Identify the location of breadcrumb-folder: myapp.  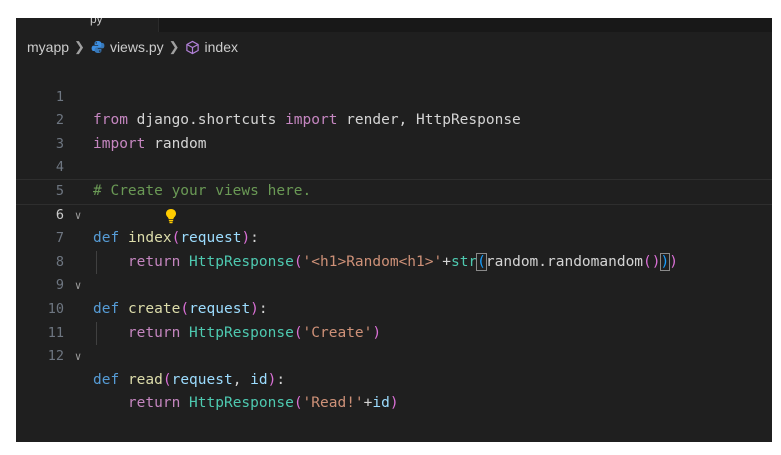
(48, 47).